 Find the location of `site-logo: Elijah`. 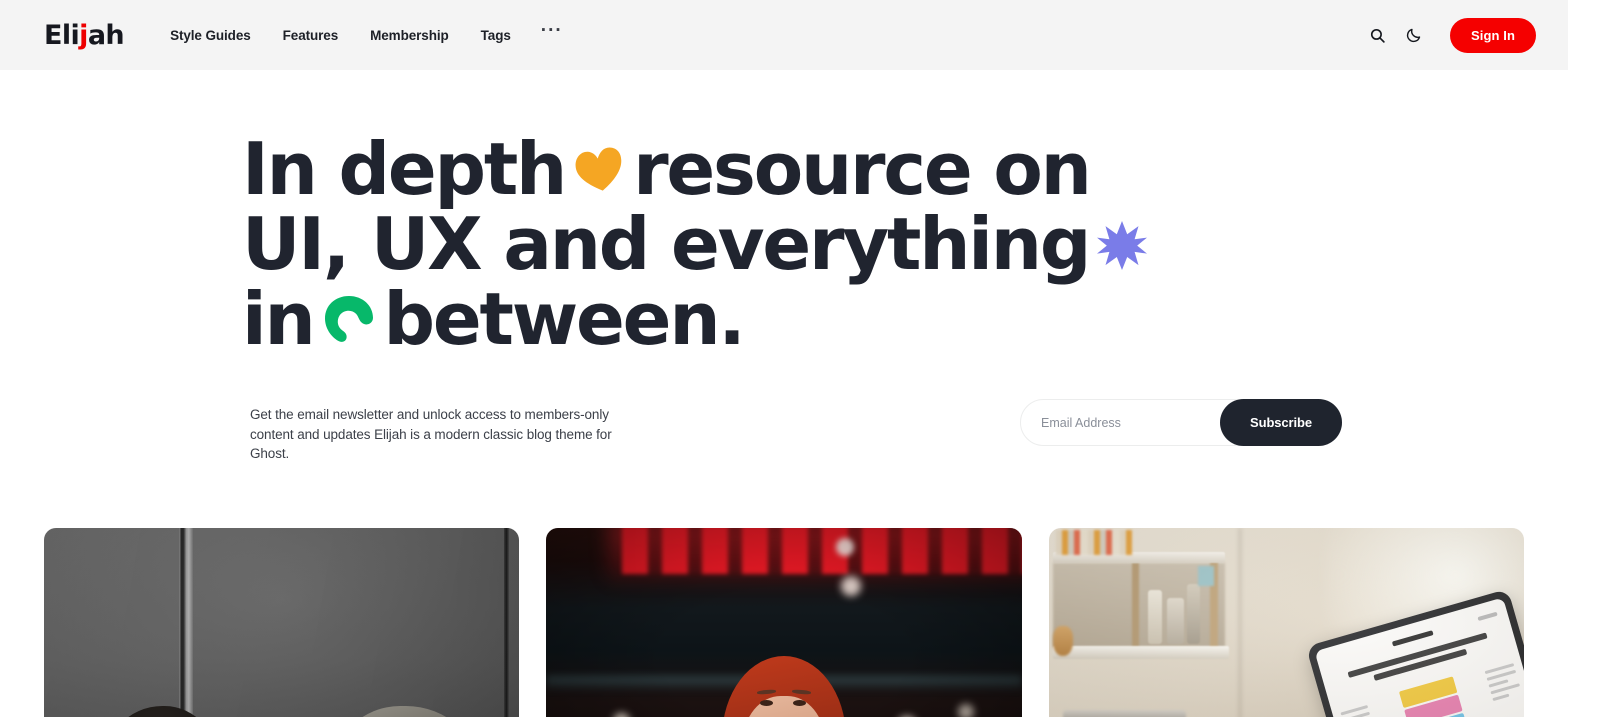

site-logo: Elijah is located at coordinates (84, 35).